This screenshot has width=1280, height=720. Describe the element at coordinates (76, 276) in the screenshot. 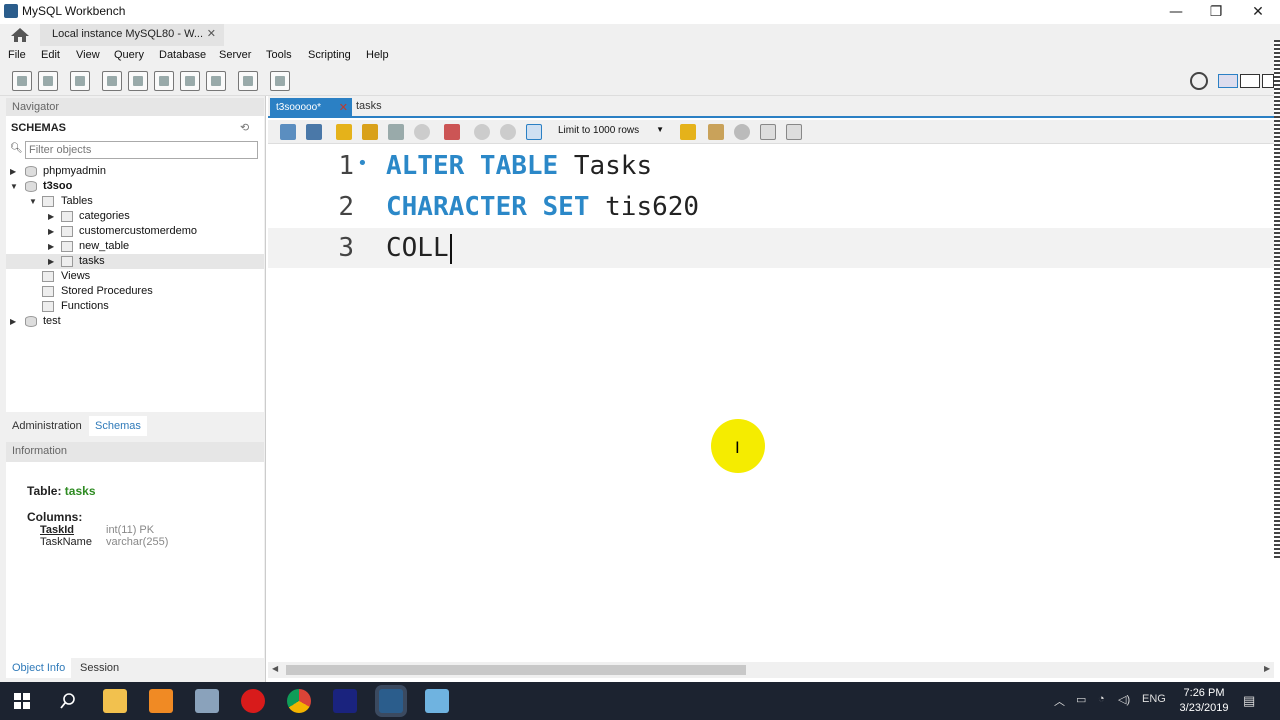

I see `tree-item-label: Views` at that location.